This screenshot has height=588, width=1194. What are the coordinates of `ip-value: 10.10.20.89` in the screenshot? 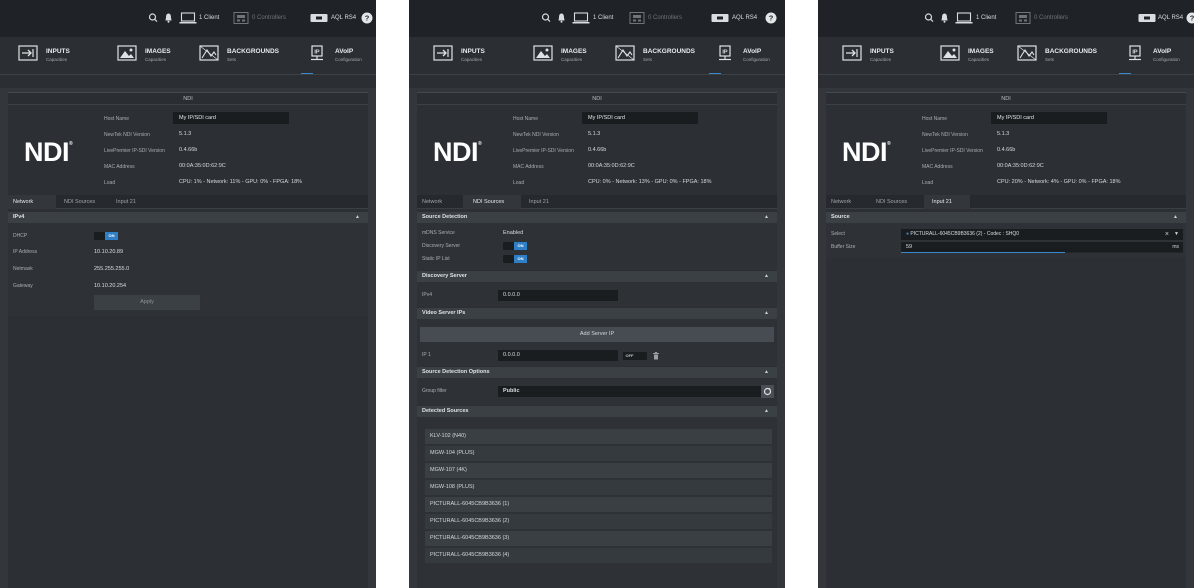 It's located at (108, 252).